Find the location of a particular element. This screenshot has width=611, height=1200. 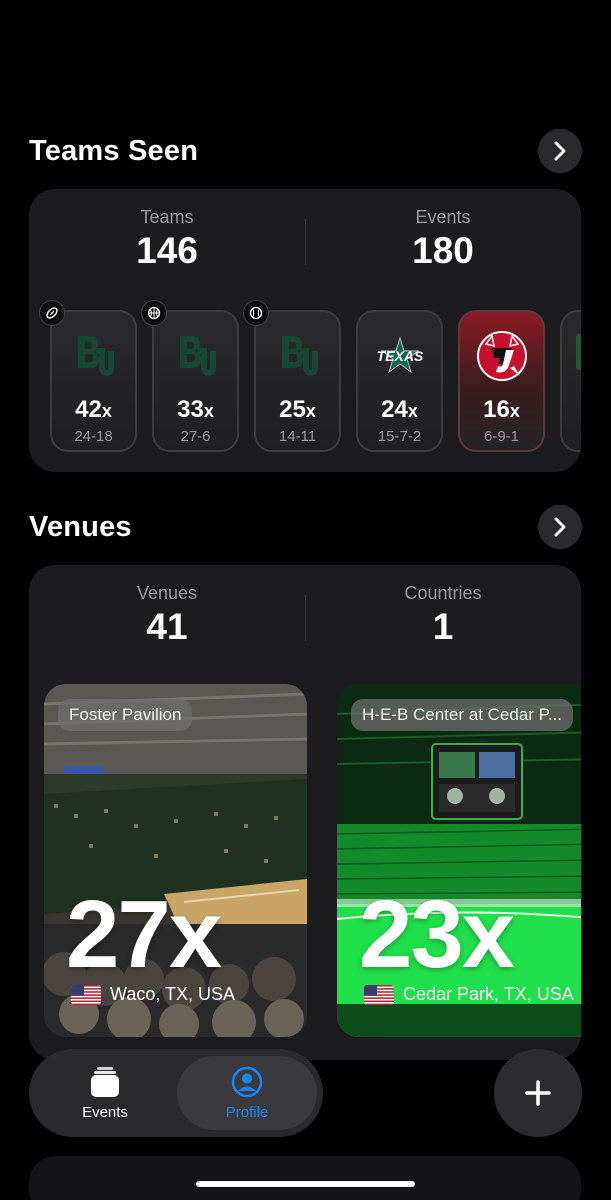

tile-record: 14-11 is located at coordinates (297, 436).